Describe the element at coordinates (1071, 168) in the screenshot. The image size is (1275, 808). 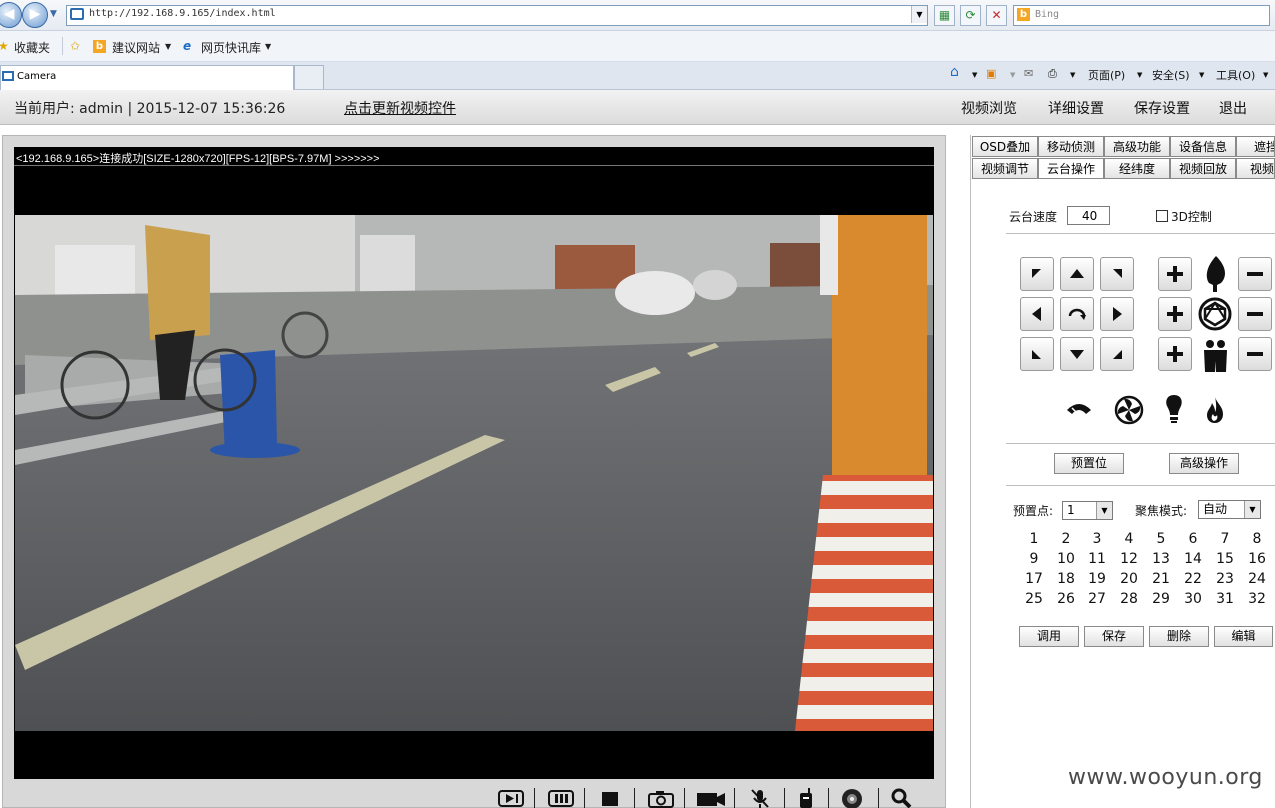
I see `tab-ptz-operation: 云台操作` at that location.